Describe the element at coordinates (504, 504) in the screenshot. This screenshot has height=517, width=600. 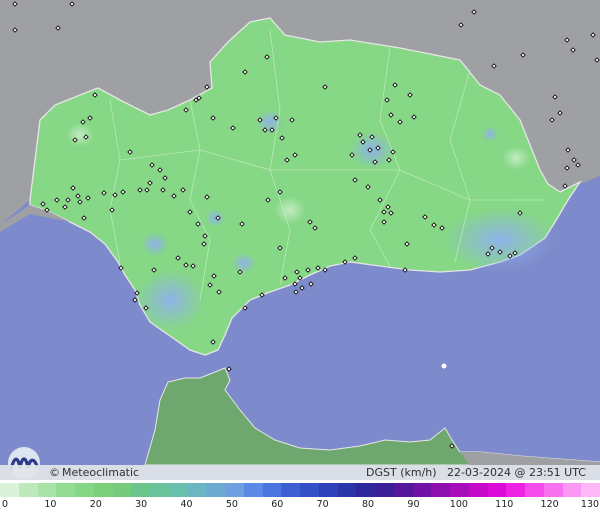
I see `scale-tick-label: 110` at that location.